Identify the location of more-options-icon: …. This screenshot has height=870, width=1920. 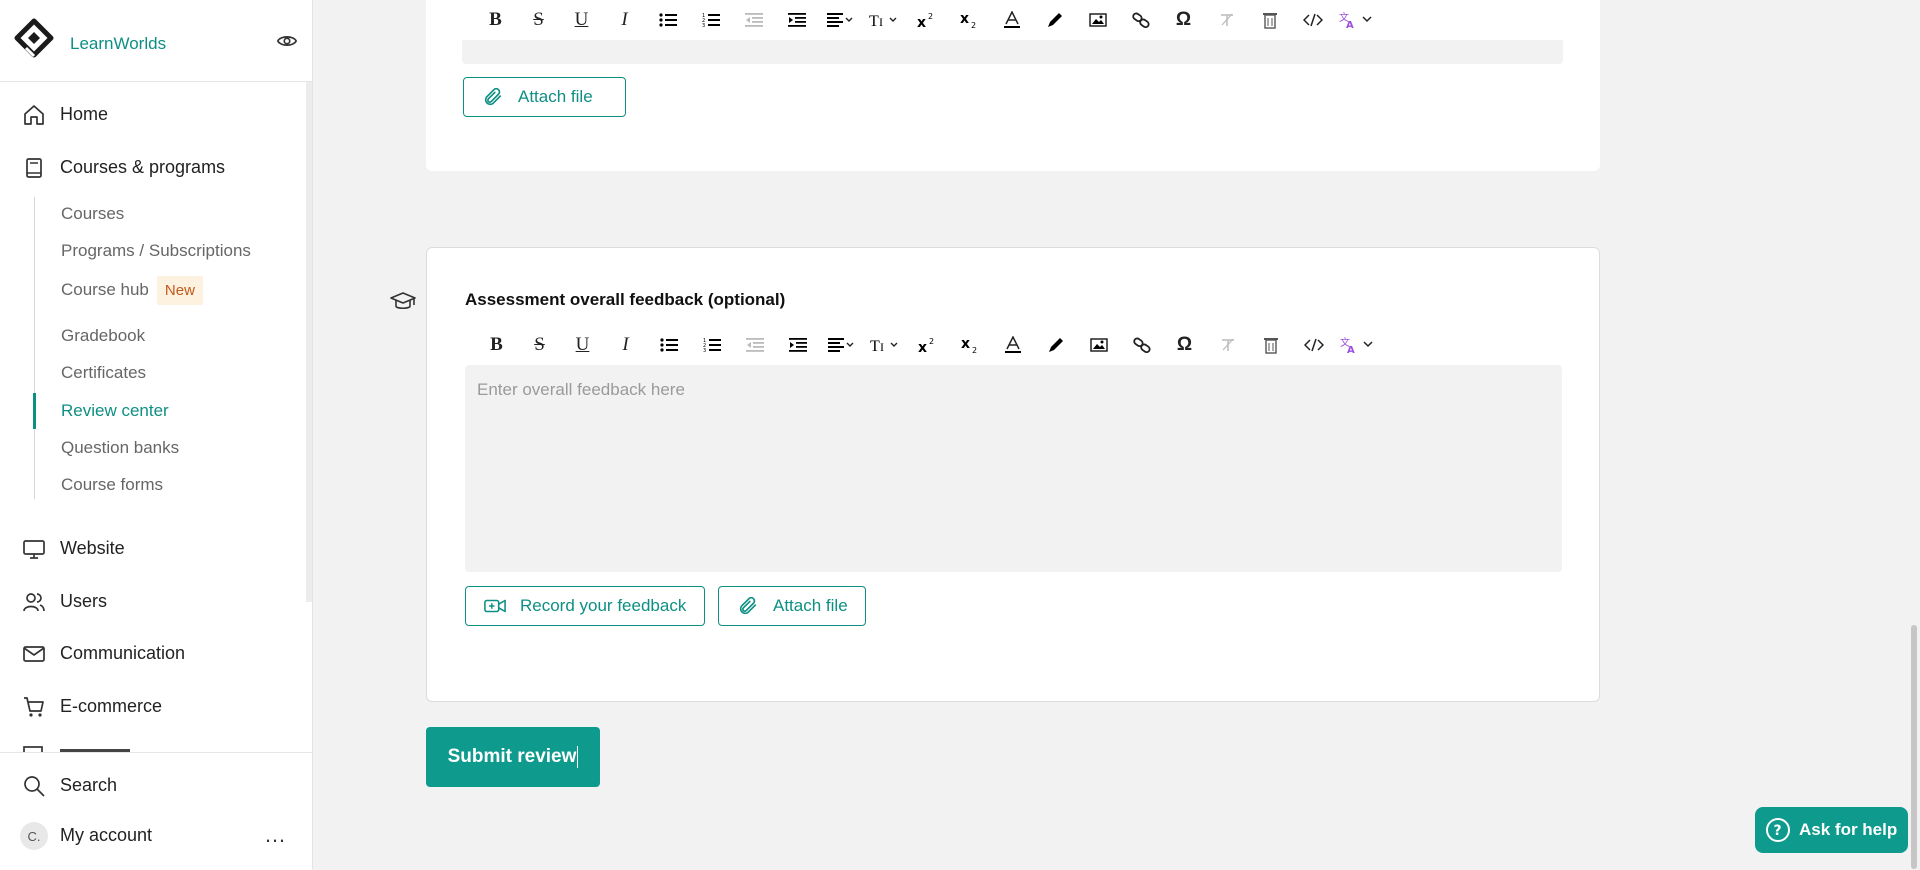
(275, 835).